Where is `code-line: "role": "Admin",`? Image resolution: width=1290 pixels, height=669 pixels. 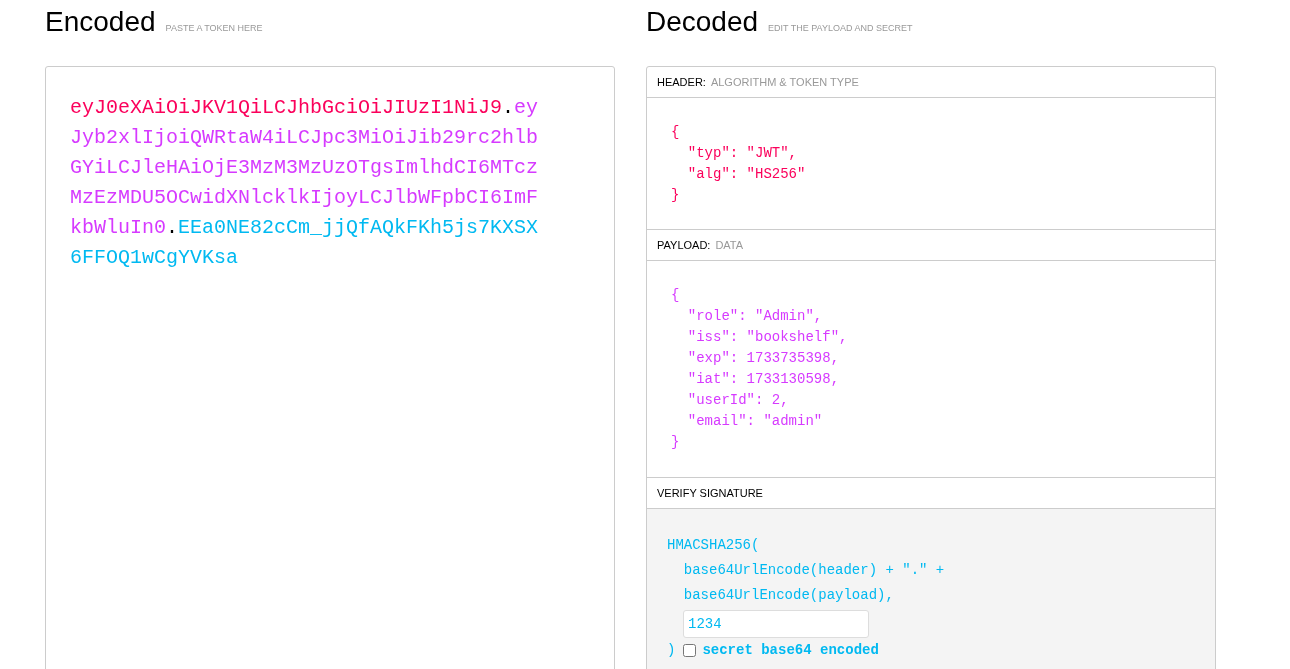 code-line: "role": "Admin", is located at coordinates (754, 316).